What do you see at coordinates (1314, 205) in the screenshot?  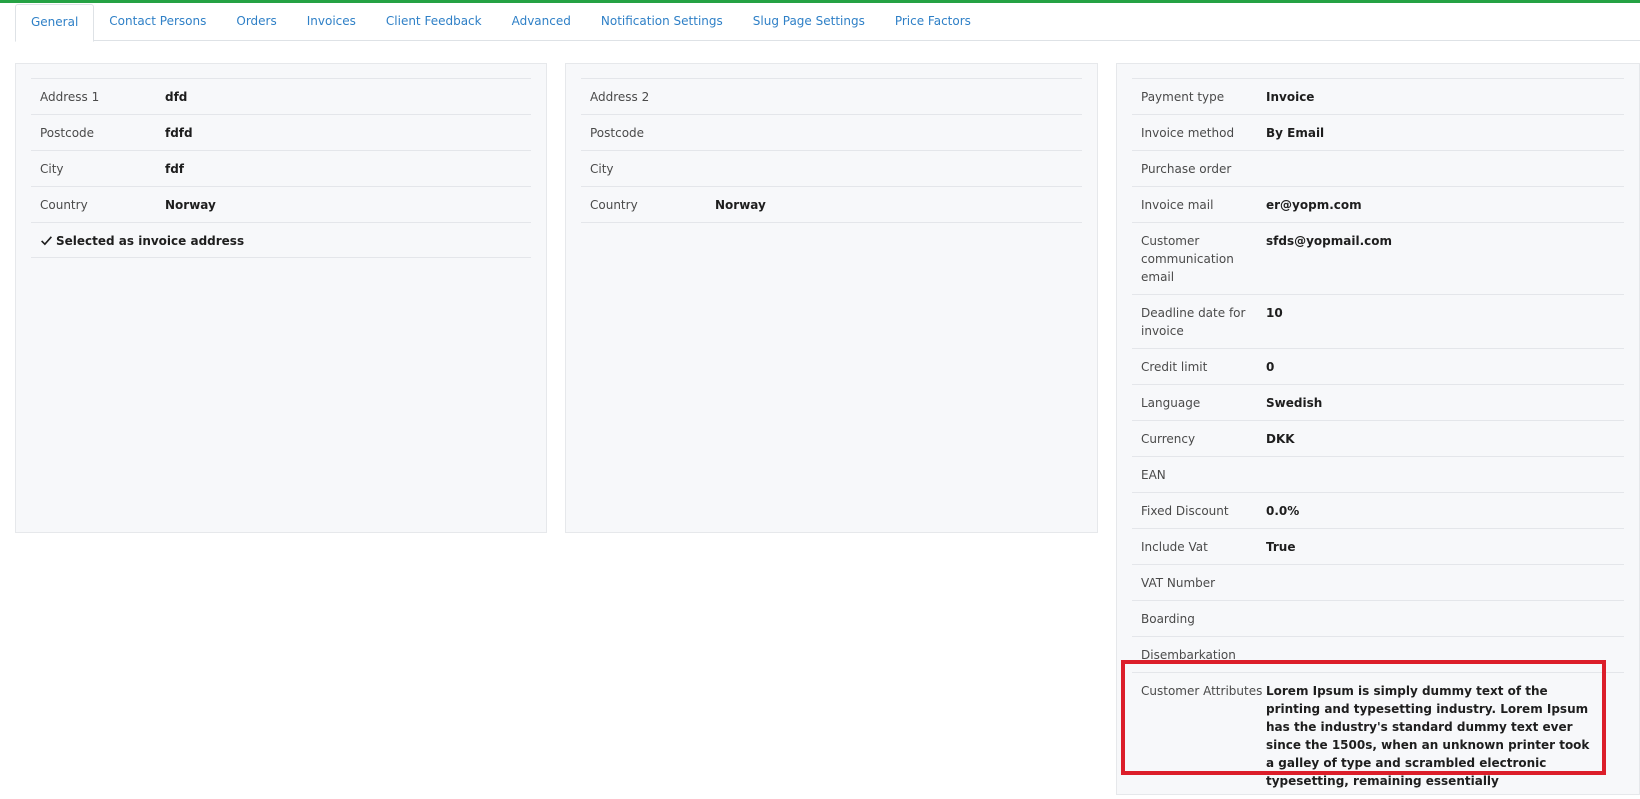 I see `row-value: er@yopm.com` at bounding box center [1314, 205].